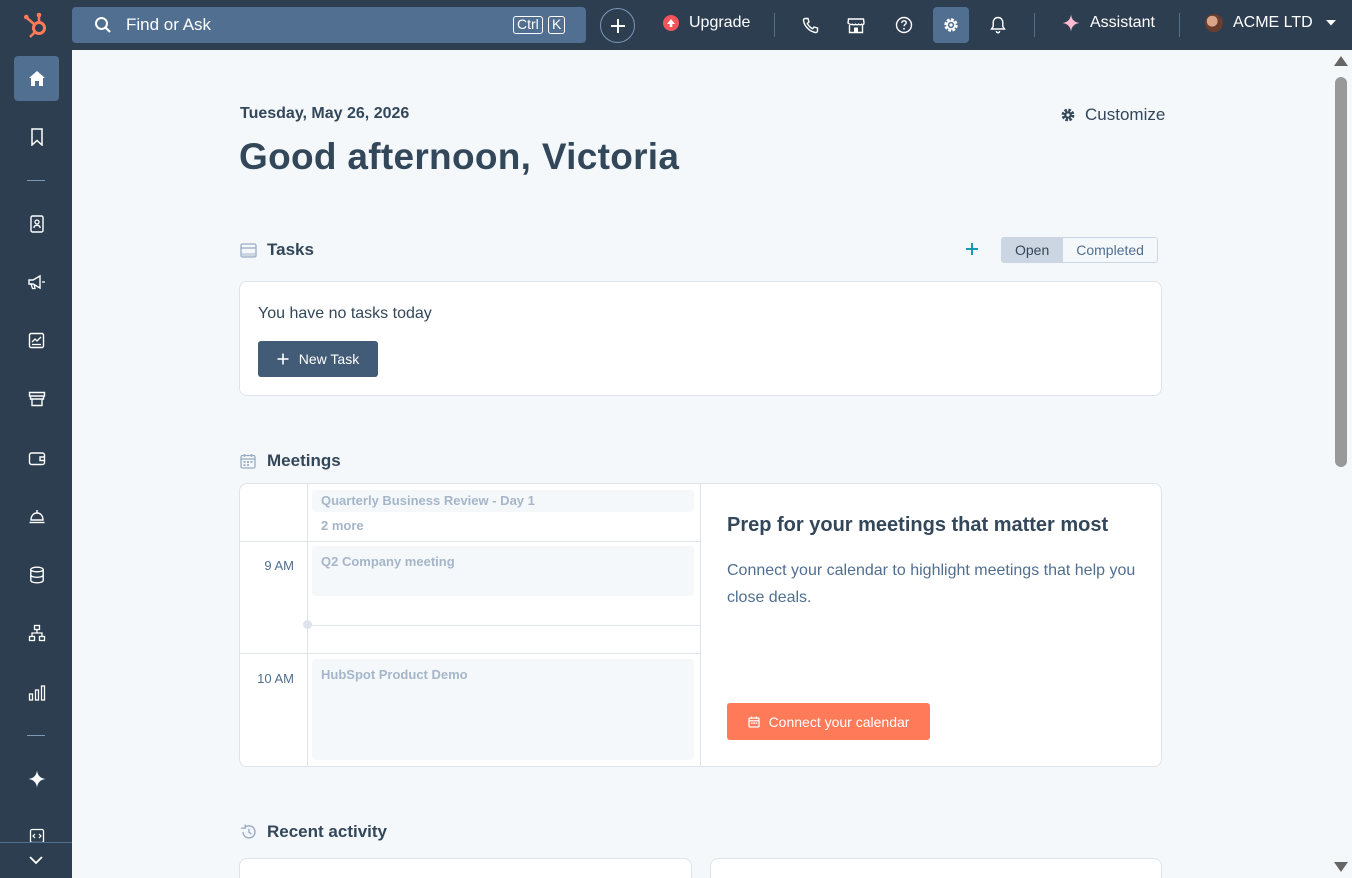 The height and width of the screenshot is (878, 1352). I want to click on sidebar-item-marketing, so click(36, 281).